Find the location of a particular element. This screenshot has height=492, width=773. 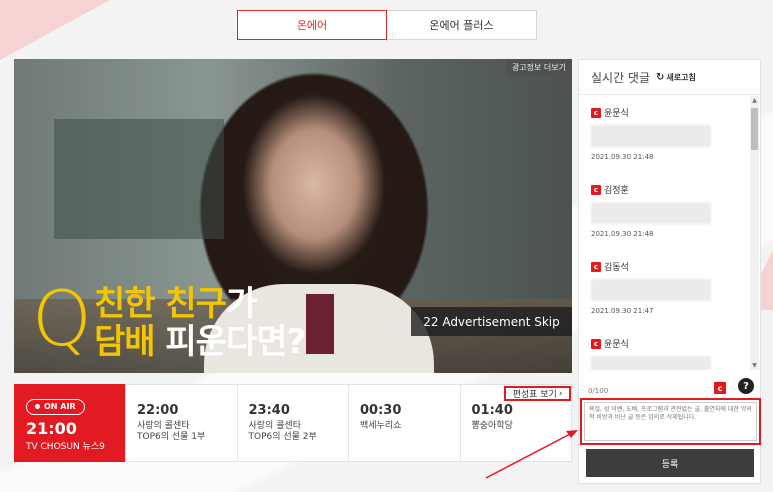

comment-input is located at coordinates (670, 421).